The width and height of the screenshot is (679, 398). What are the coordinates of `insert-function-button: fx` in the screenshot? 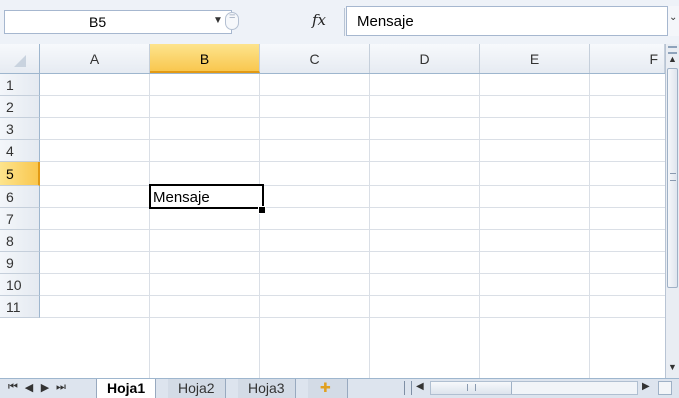 It's located at (319, 20).